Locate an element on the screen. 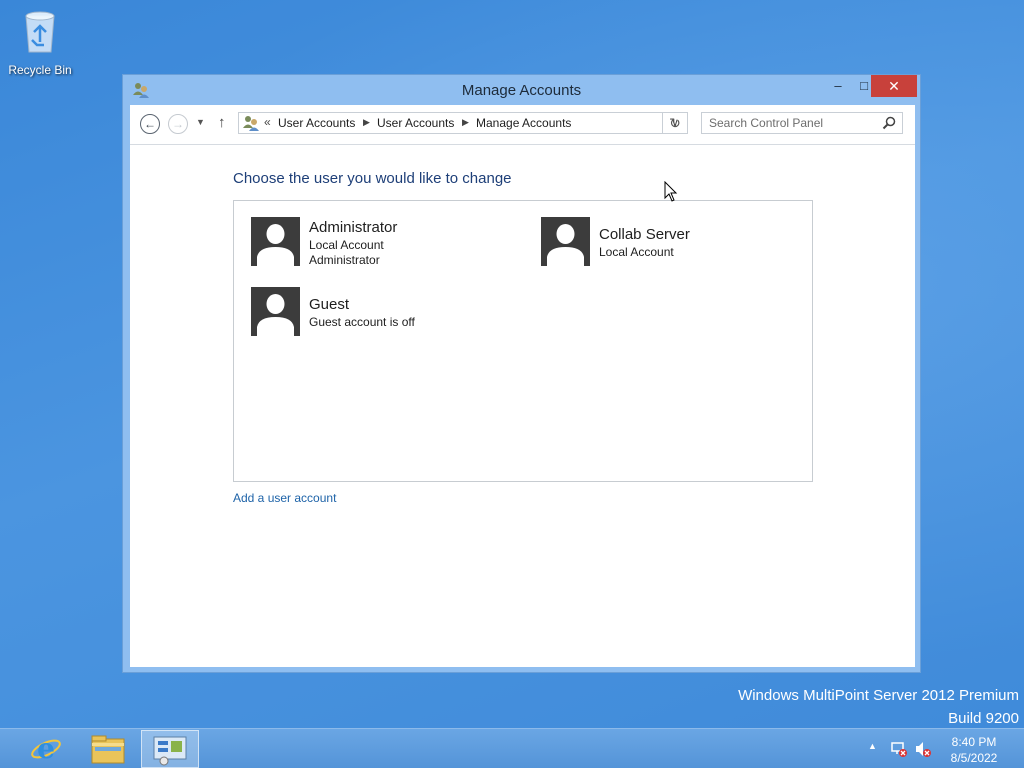 This screenshot has width=1024, height=768. add-user-account-link: Add a user account is located at coordinates (284, 498).